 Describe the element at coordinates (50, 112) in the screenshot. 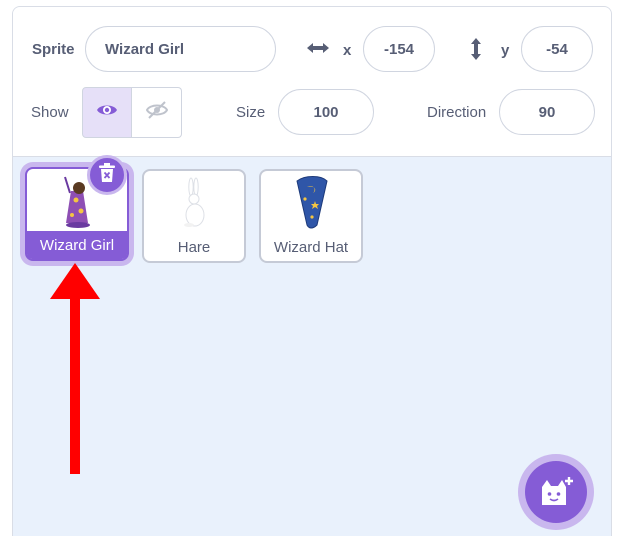

I see `show-label: Show` at that location.